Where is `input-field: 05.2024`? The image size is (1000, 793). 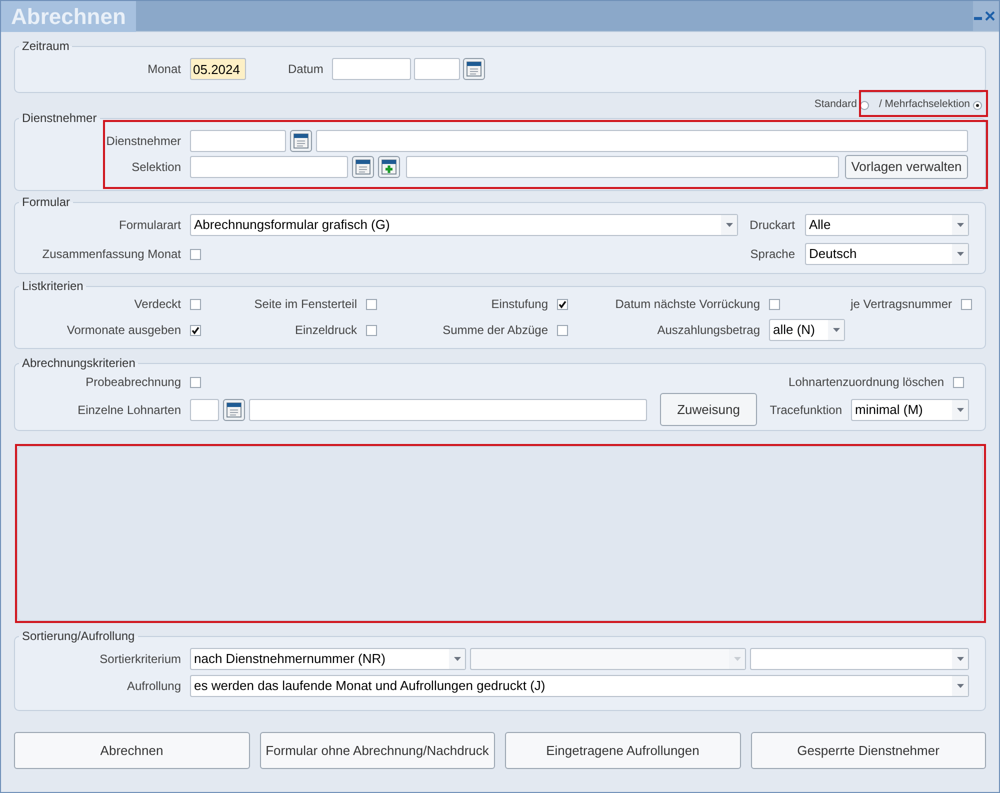 input-field: 05.2024 is located at coordinates (218, 69).